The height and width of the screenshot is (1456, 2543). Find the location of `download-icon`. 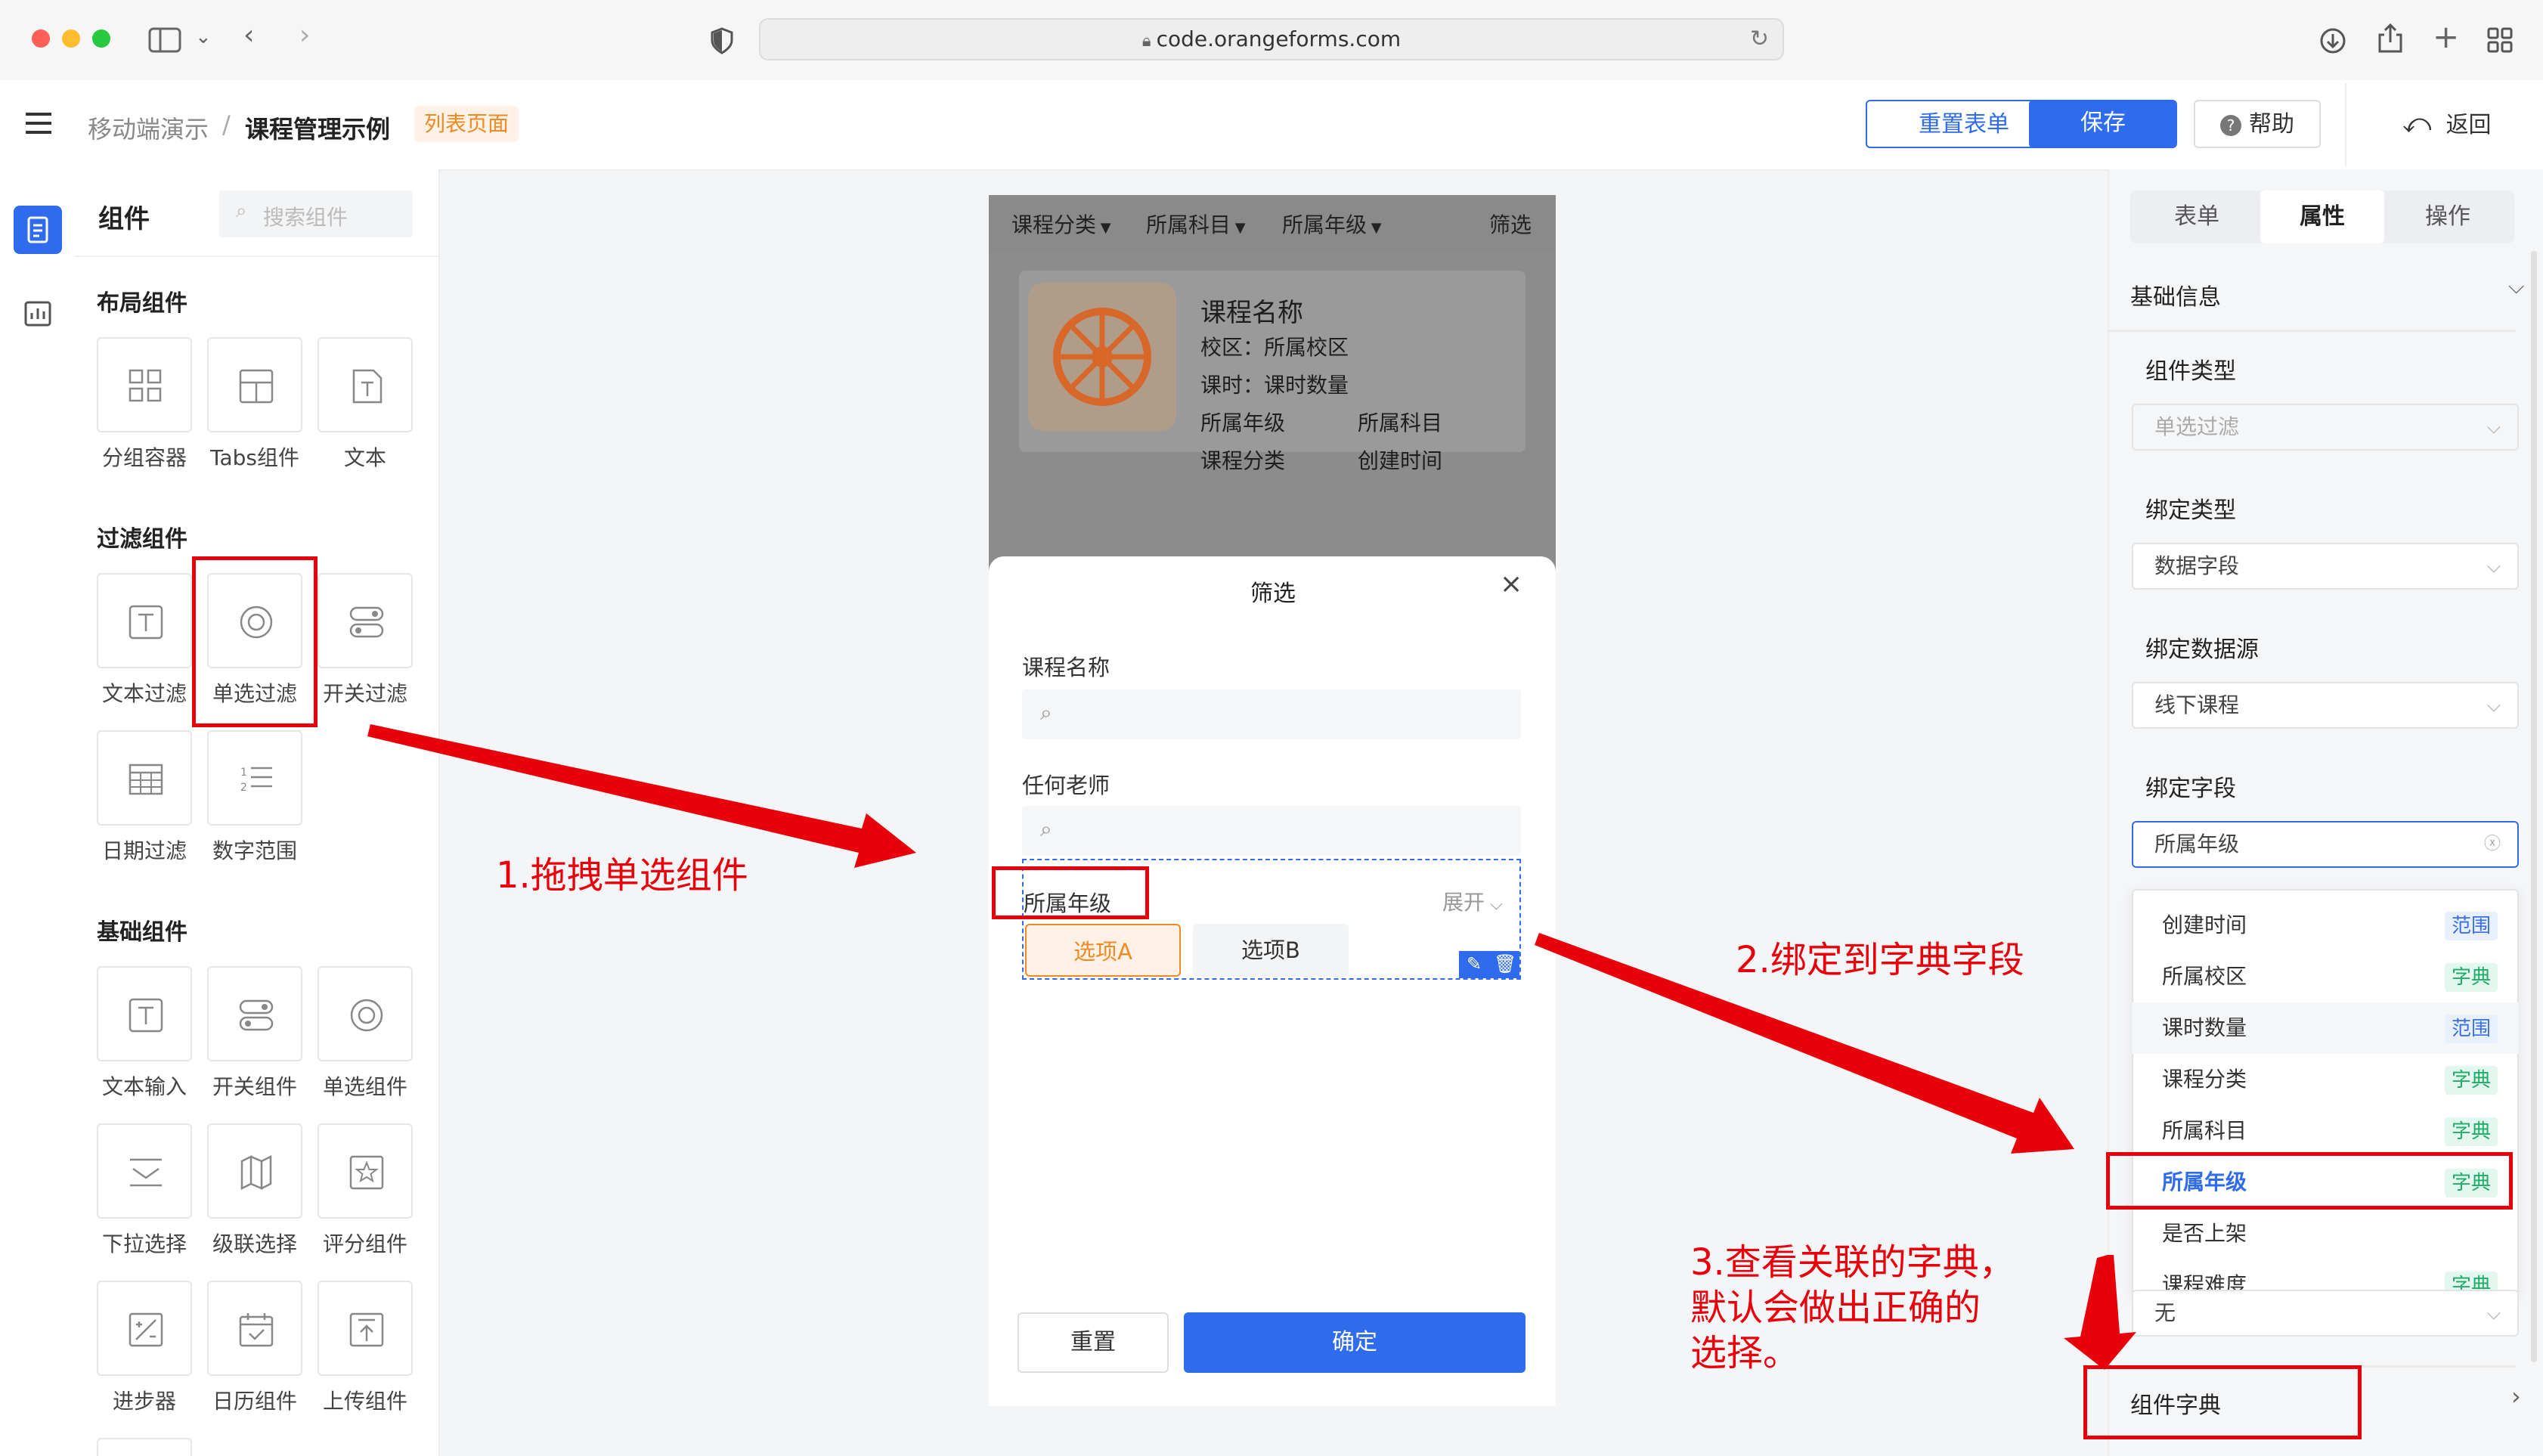

download-icon is located at coordinates (2332, 40).